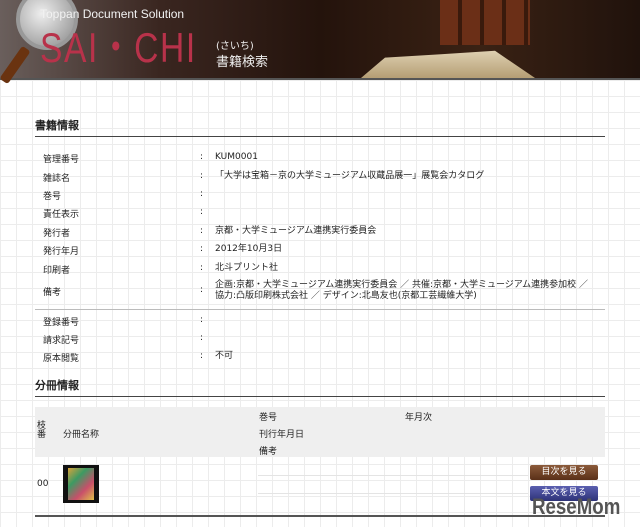 This screenshot has width=640, height=527. What do you see at coordinates (57, 385) in the screenshot?
I see `volume-info-heading: 分冊情報` at bounding box center [57, 385].